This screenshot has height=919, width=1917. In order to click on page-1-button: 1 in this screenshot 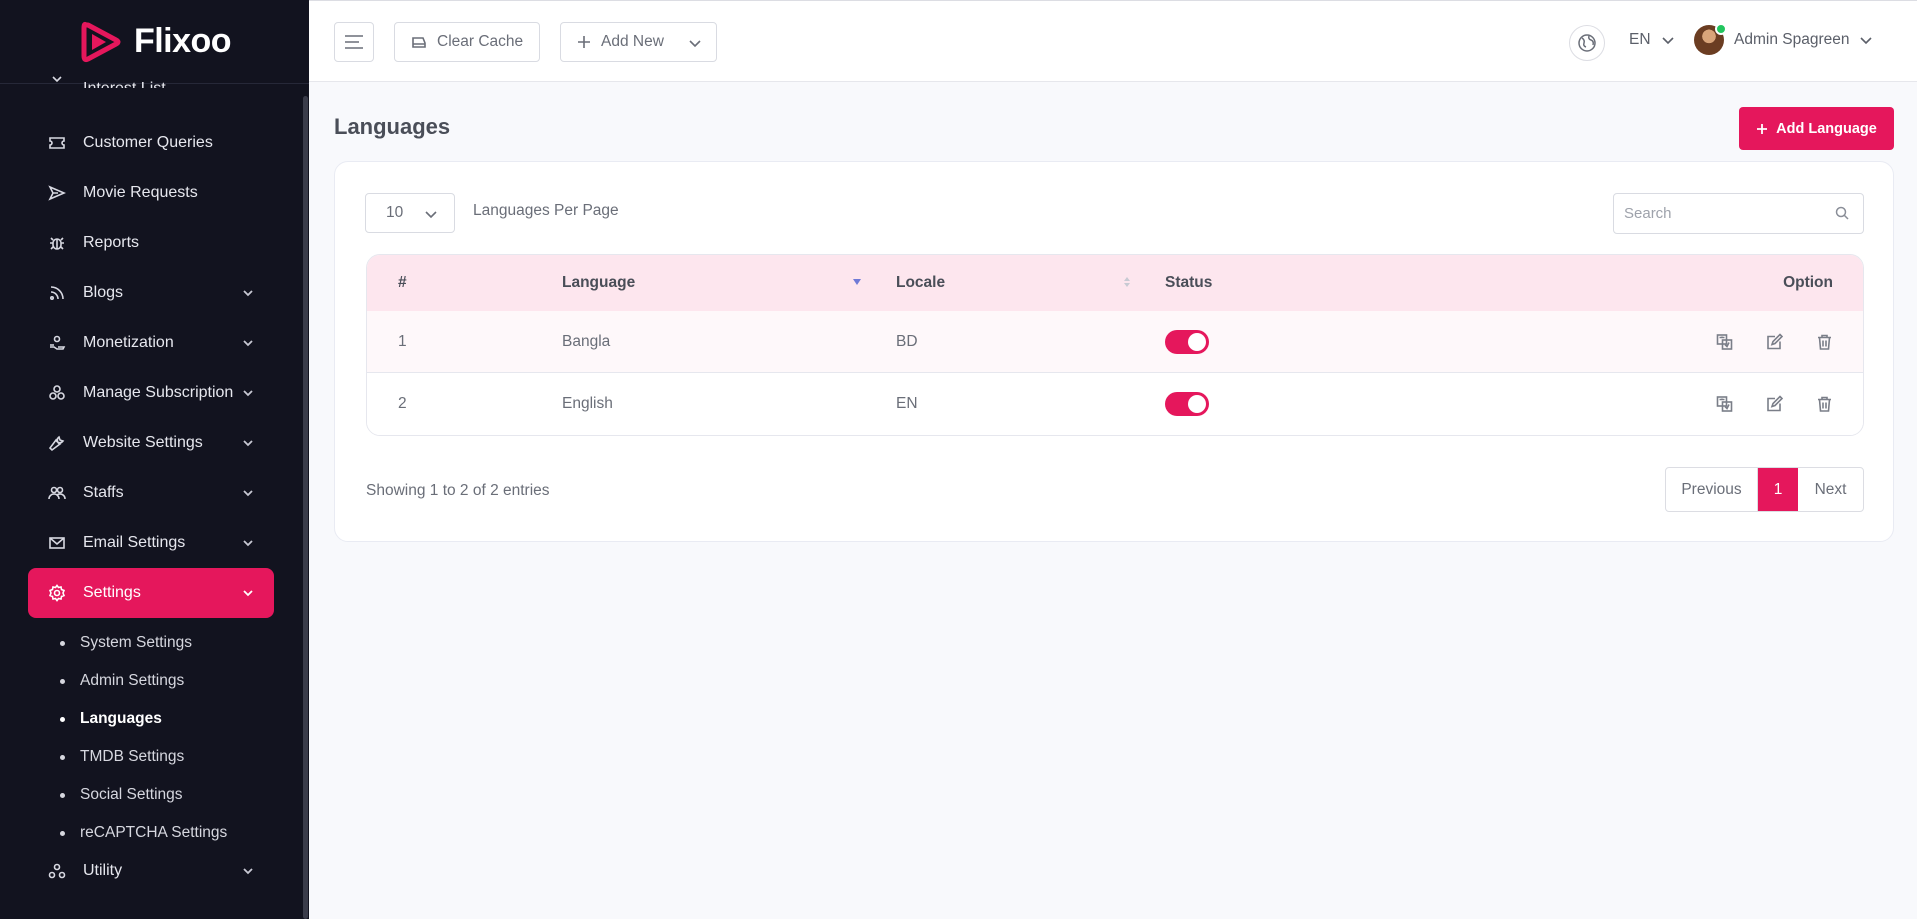, I will do `click(1778, 489)`.